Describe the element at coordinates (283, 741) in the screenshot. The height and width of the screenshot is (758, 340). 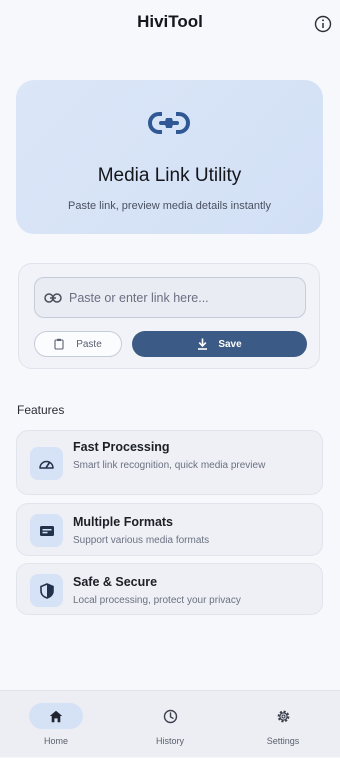
I see `nav-label: Settings` at that location.